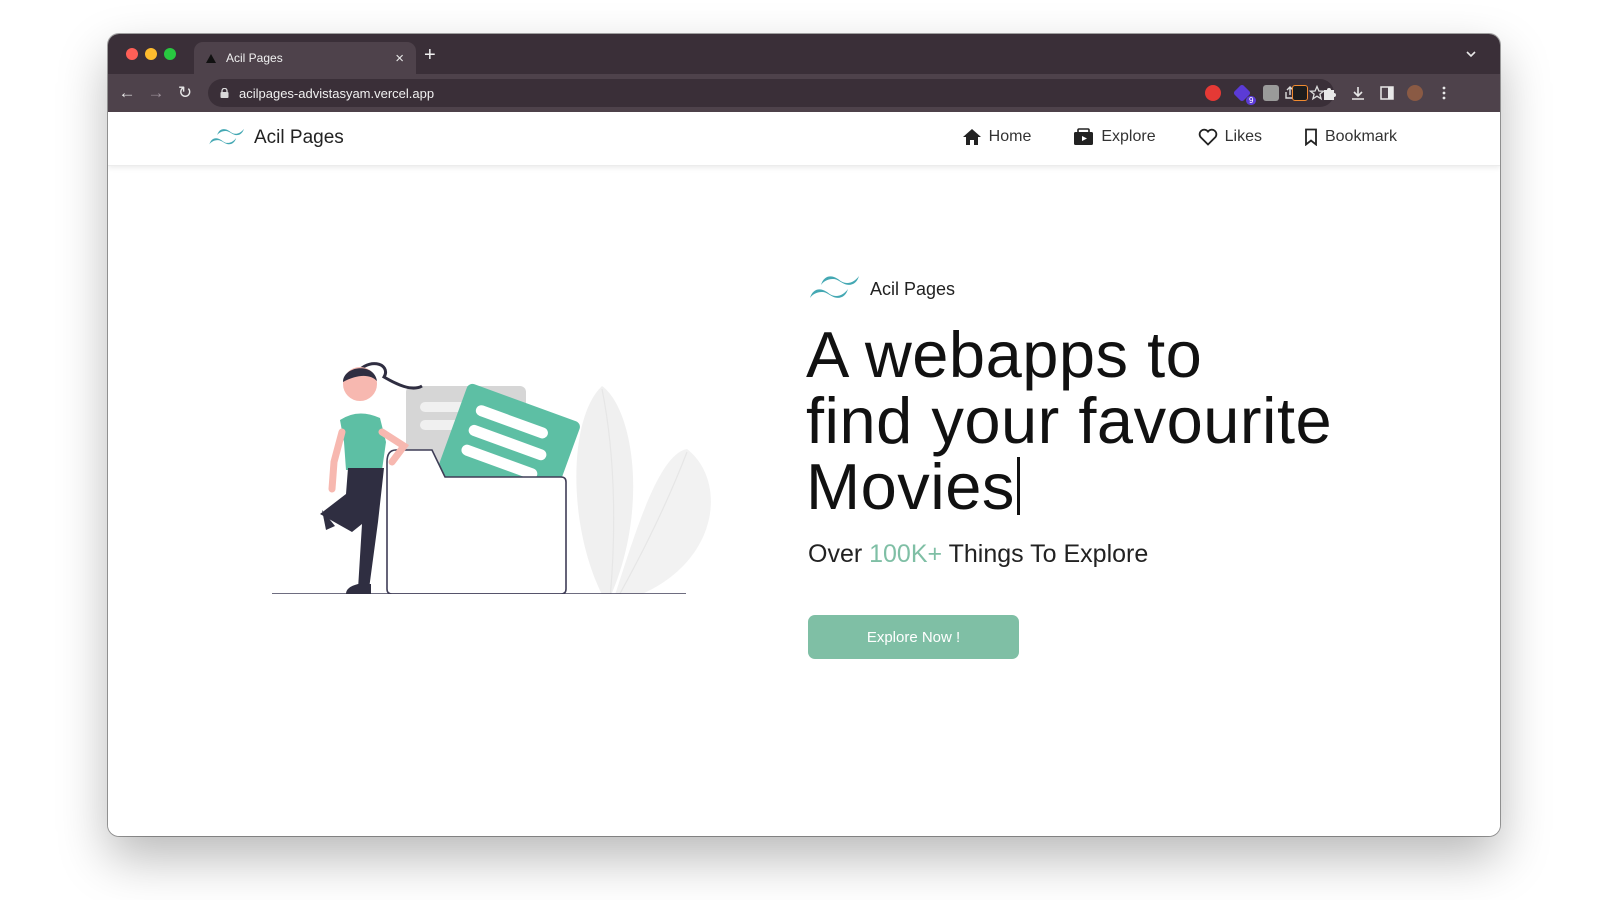 This screenshot has height=900, width=1600. I want to click on headline-line-1: A webapps to, so click(1004, 354).